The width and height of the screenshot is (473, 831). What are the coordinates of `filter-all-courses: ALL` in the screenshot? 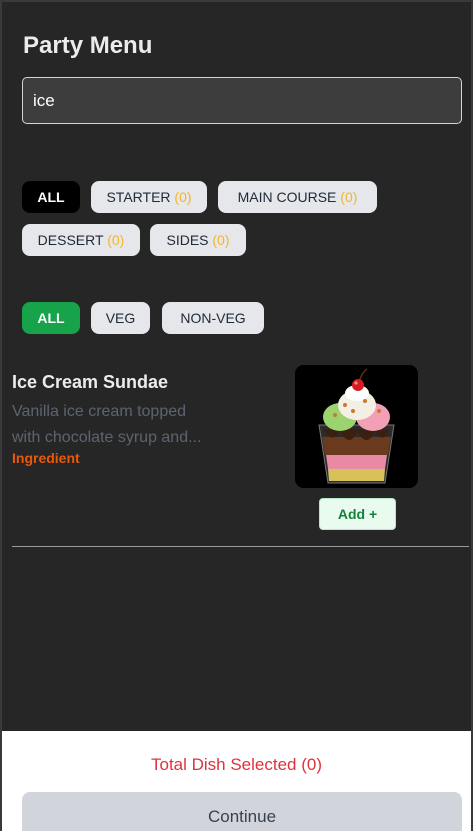 It's located at (51, 197).